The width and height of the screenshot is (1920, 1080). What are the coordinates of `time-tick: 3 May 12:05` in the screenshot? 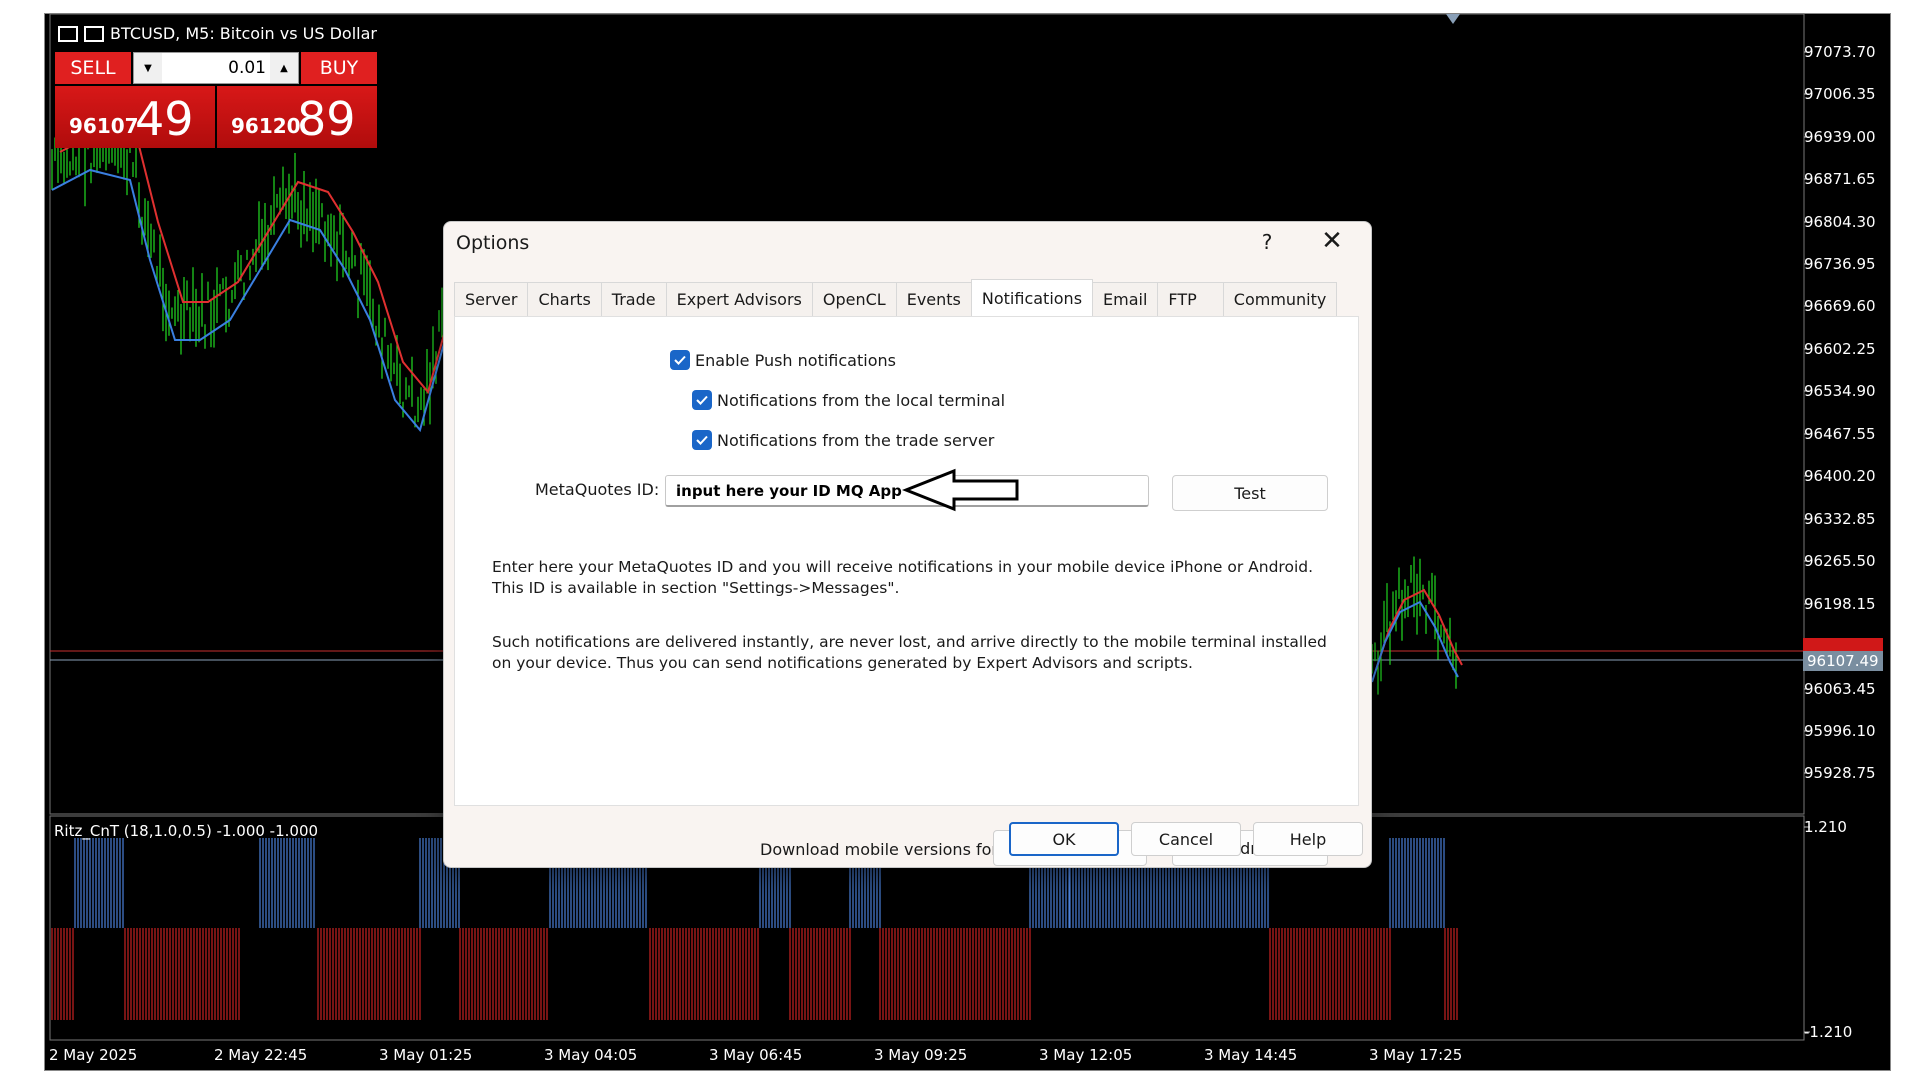 It's located at (1086, 1055).